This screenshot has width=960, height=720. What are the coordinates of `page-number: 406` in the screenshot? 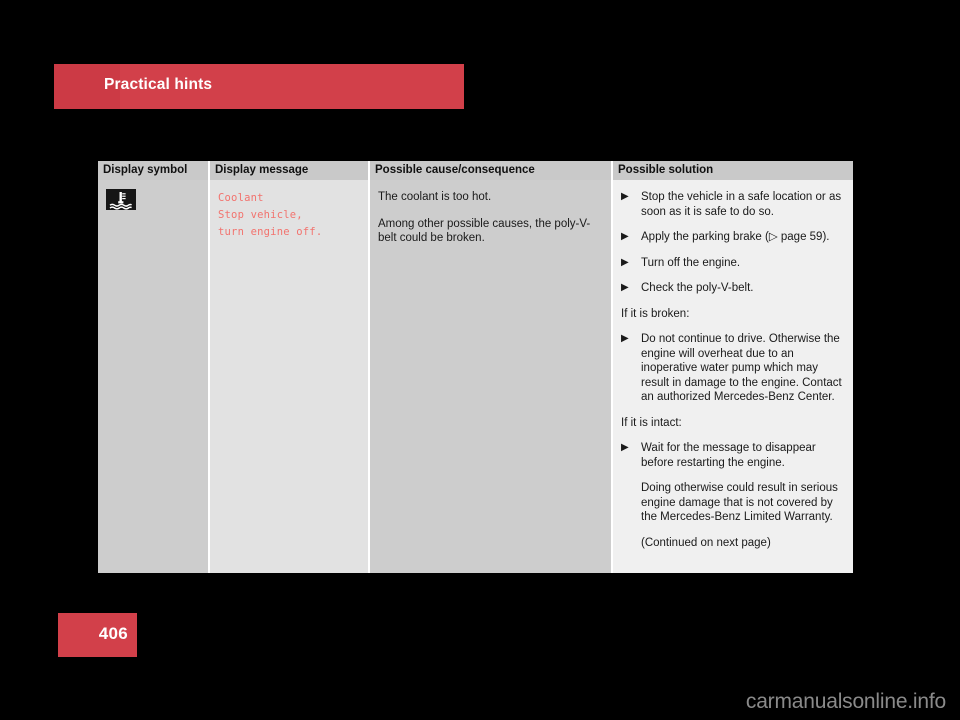 It's located at (113, 633).